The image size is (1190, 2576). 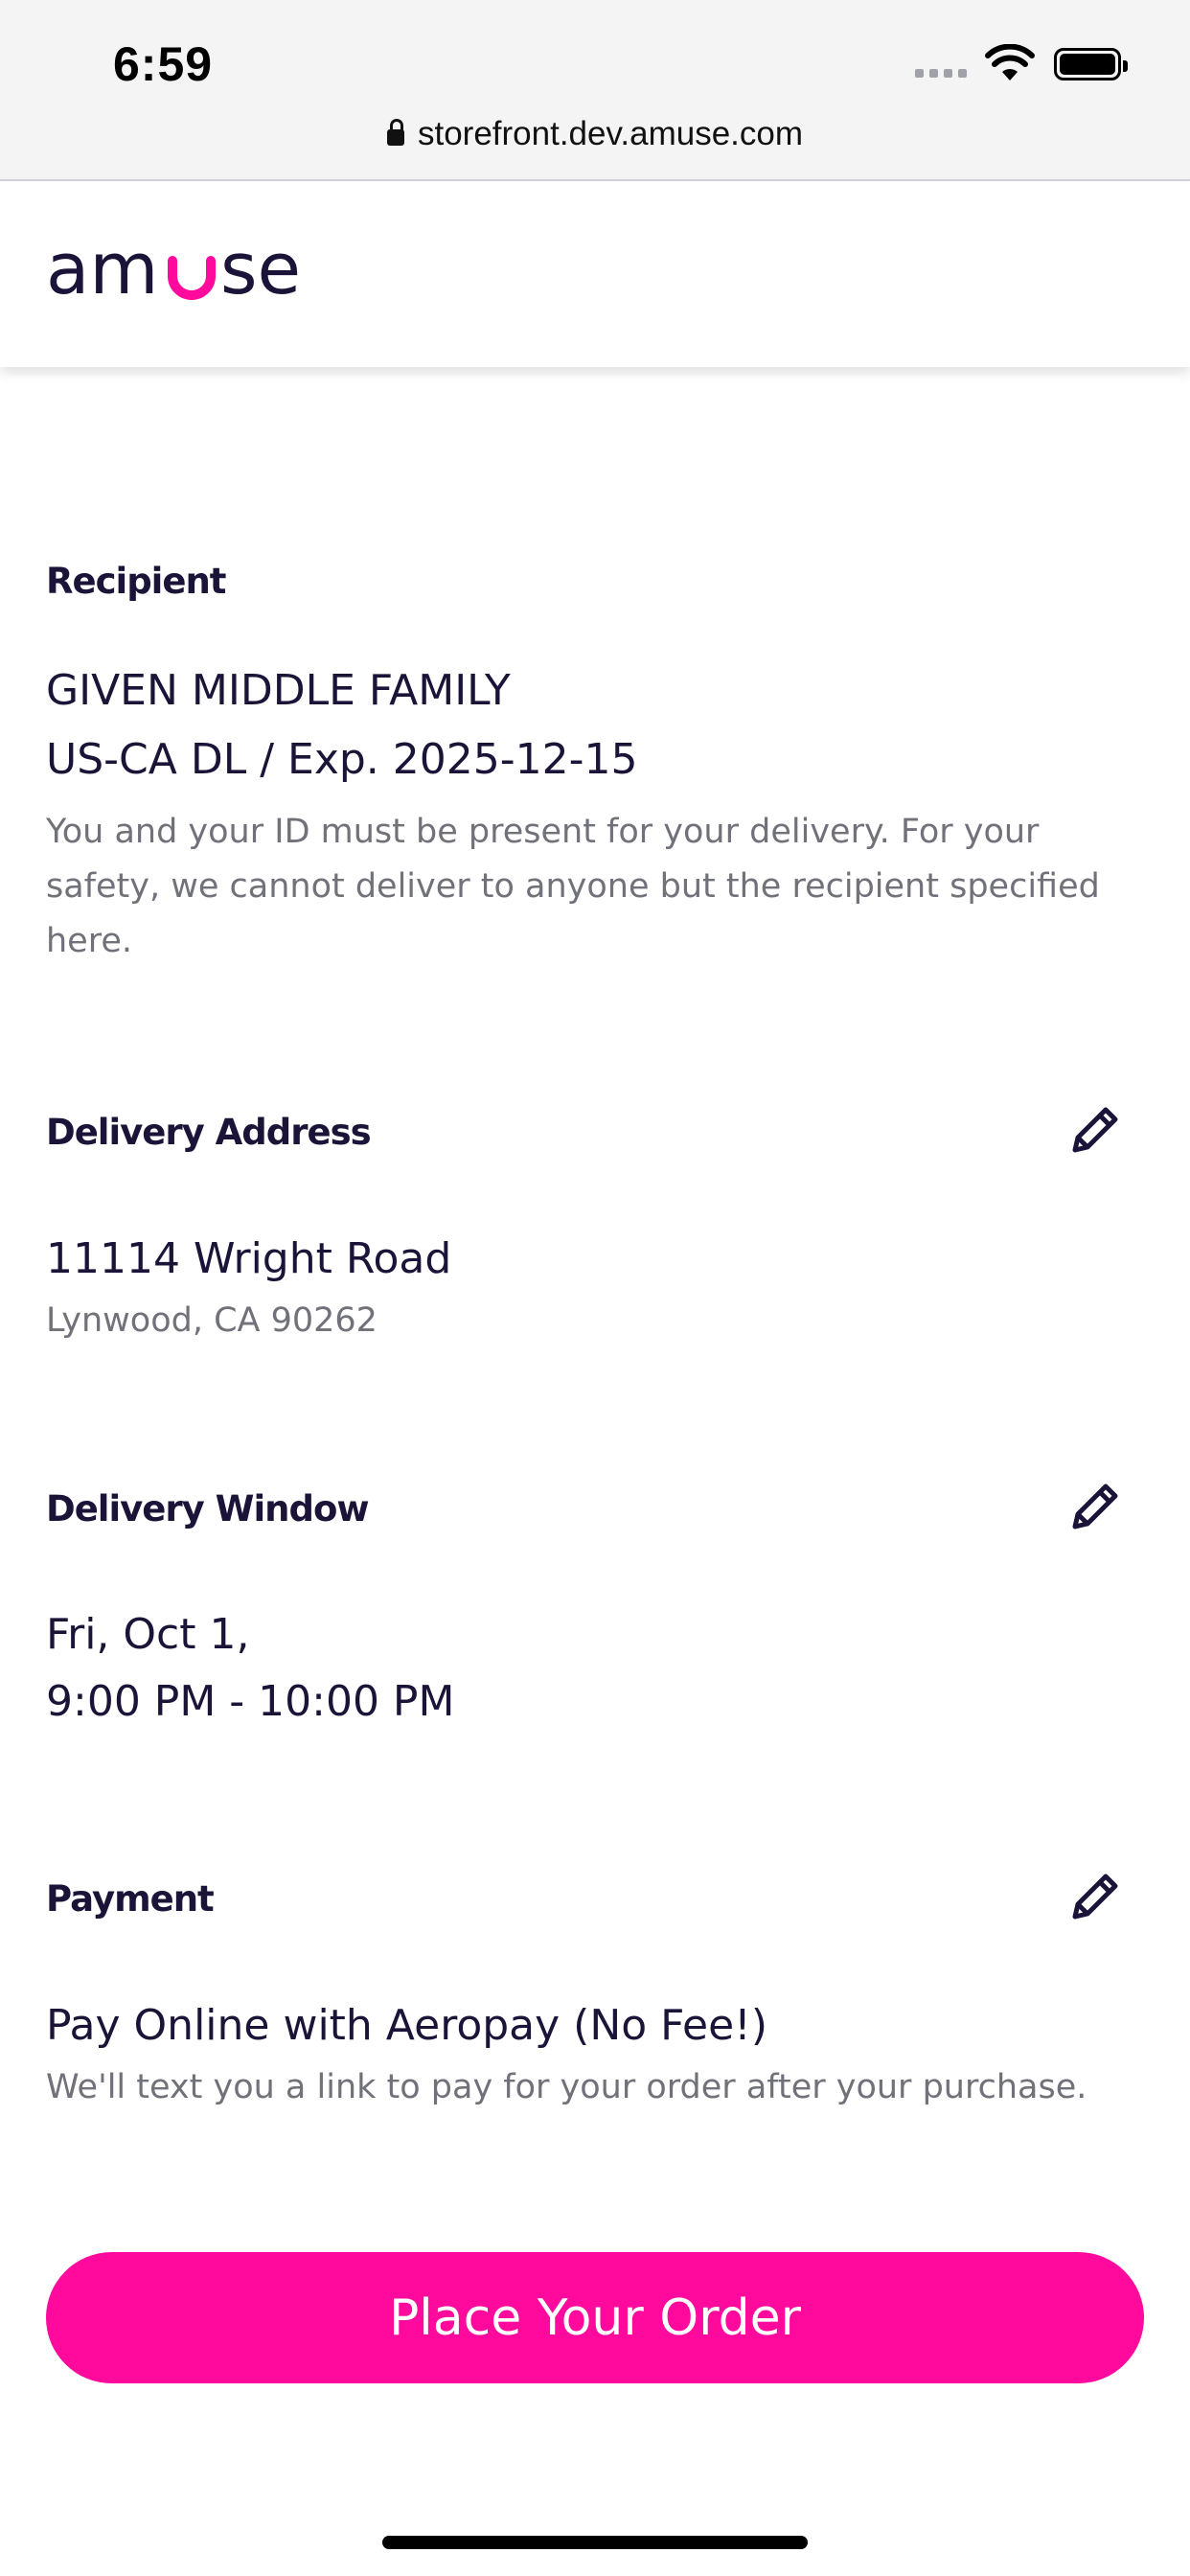 I want to click on browser-bar: 6:59 storefront.dev.amuse.com, so click(x=595, y=90).